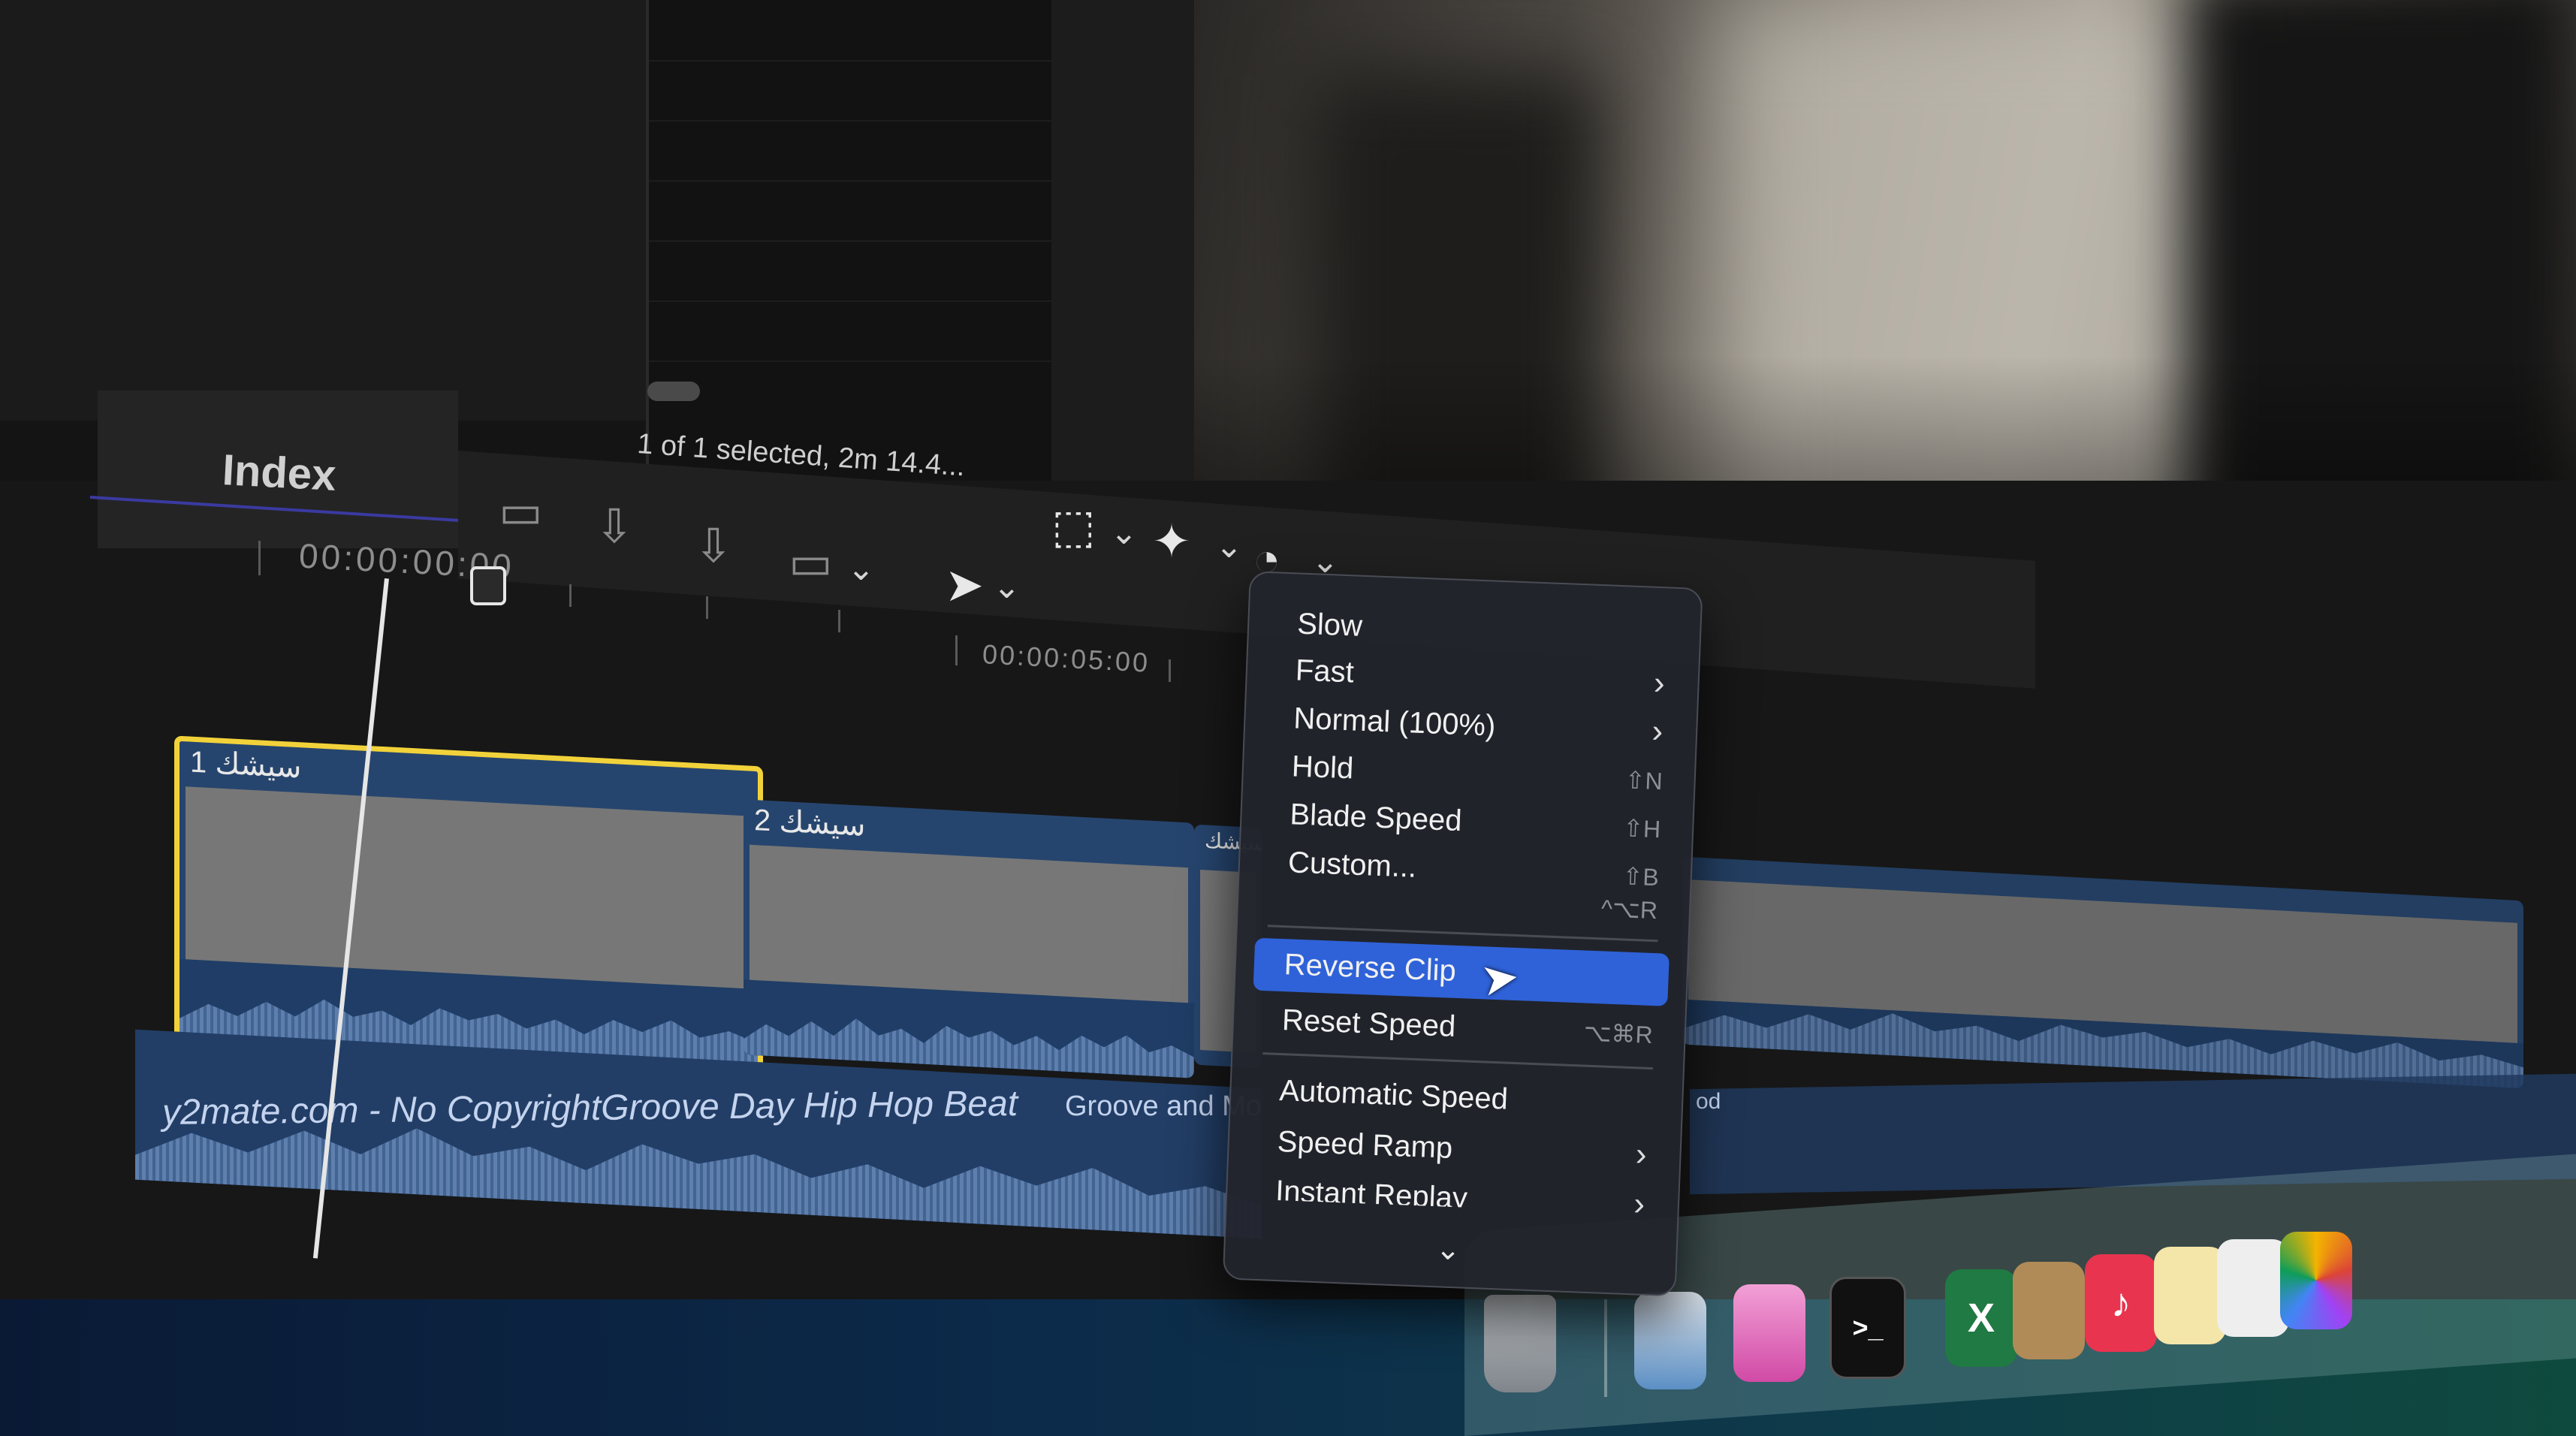 Image resolution: width=2576 pixels, height=1436 pixels. Describe the element at coordinates (1981, 1318) in the screenshot. I see `excel-icon: X` at that location.